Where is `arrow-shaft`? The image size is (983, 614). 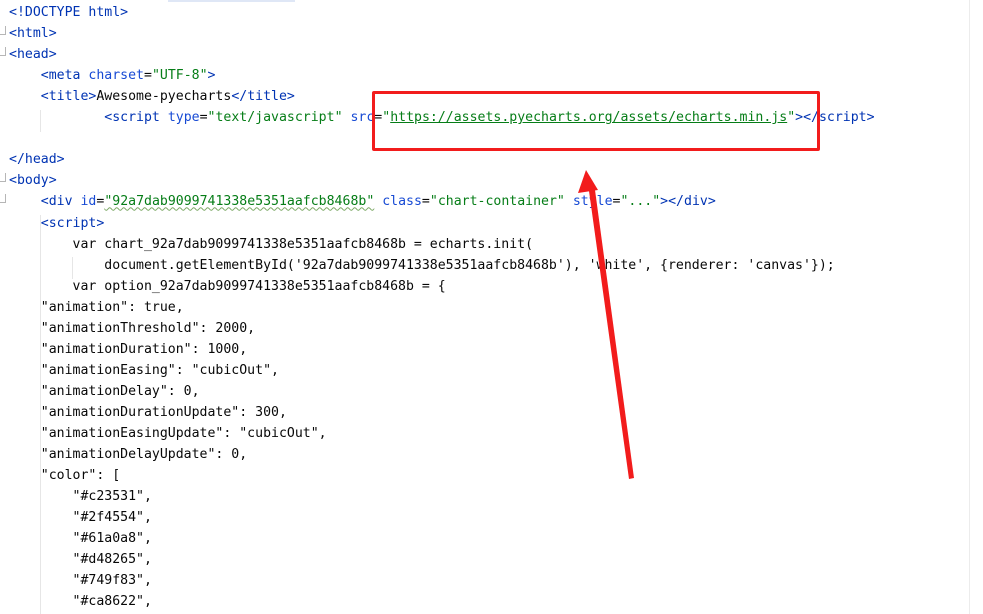 arrow-shaft is located at coordinates (611, 334).